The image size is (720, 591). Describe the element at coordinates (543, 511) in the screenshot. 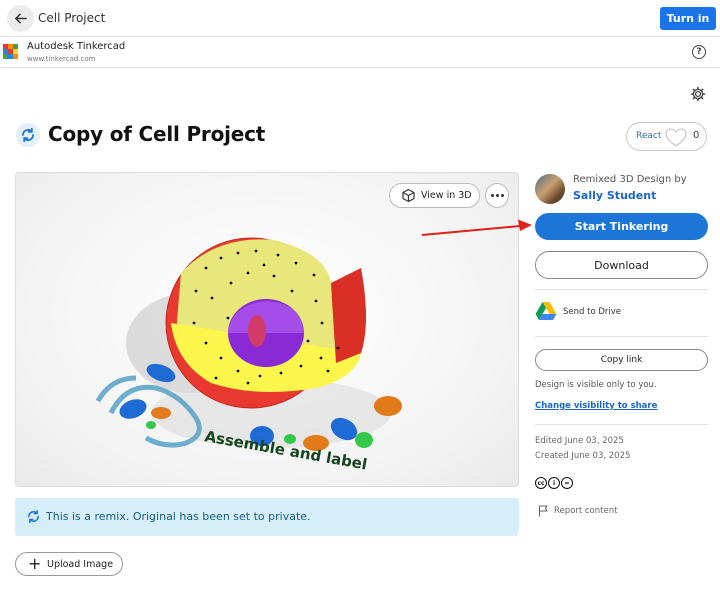

I see `flag-icon` at that location.